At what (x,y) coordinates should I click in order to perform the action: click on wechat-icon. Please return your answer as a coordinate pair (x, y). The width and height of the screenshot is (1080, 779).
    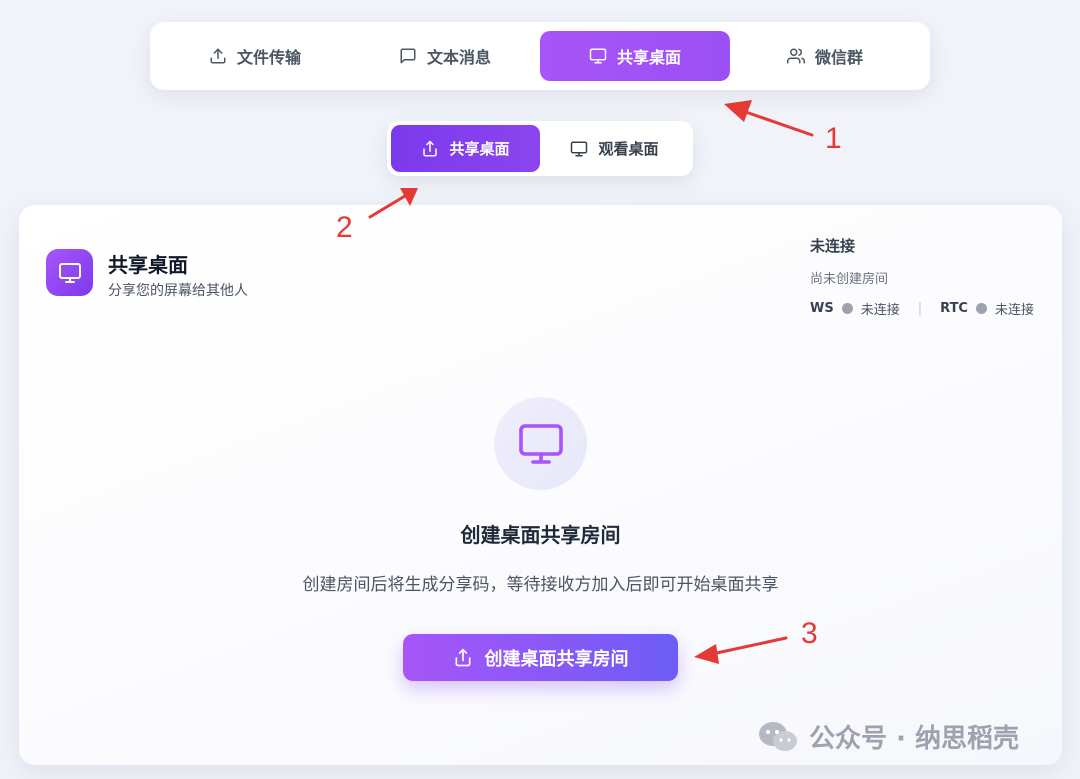
    Looking at the image, I should click on (778, 737).